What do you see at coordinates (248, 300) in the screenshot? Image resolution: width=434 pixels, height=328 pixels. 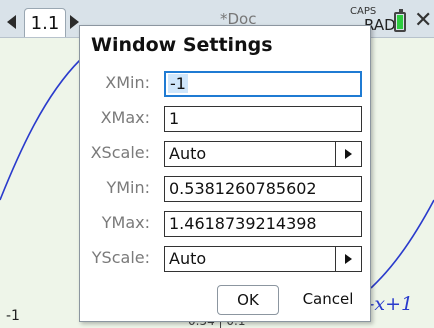 I see `ok-button: OK` at bounding box center [248, 300].